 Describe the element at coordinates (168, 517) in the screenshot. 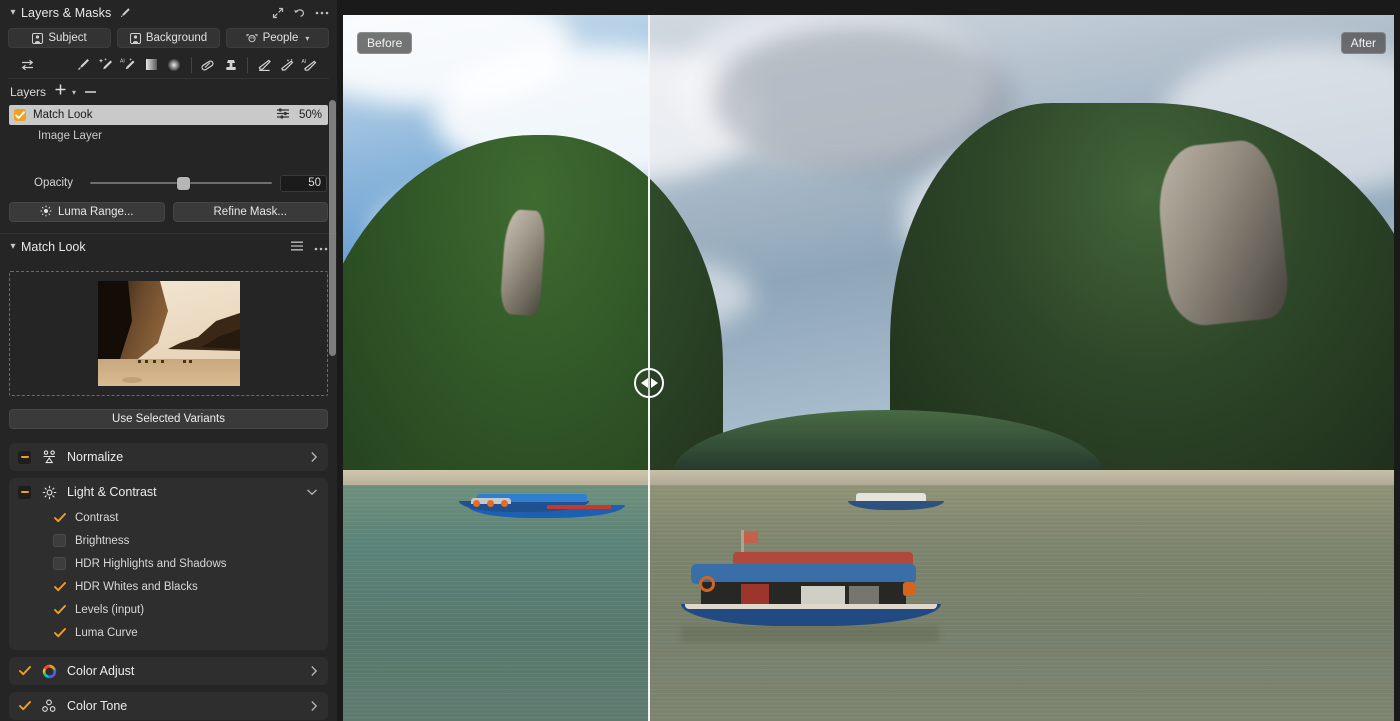

I see `option-contrast: Contrast` at that location.